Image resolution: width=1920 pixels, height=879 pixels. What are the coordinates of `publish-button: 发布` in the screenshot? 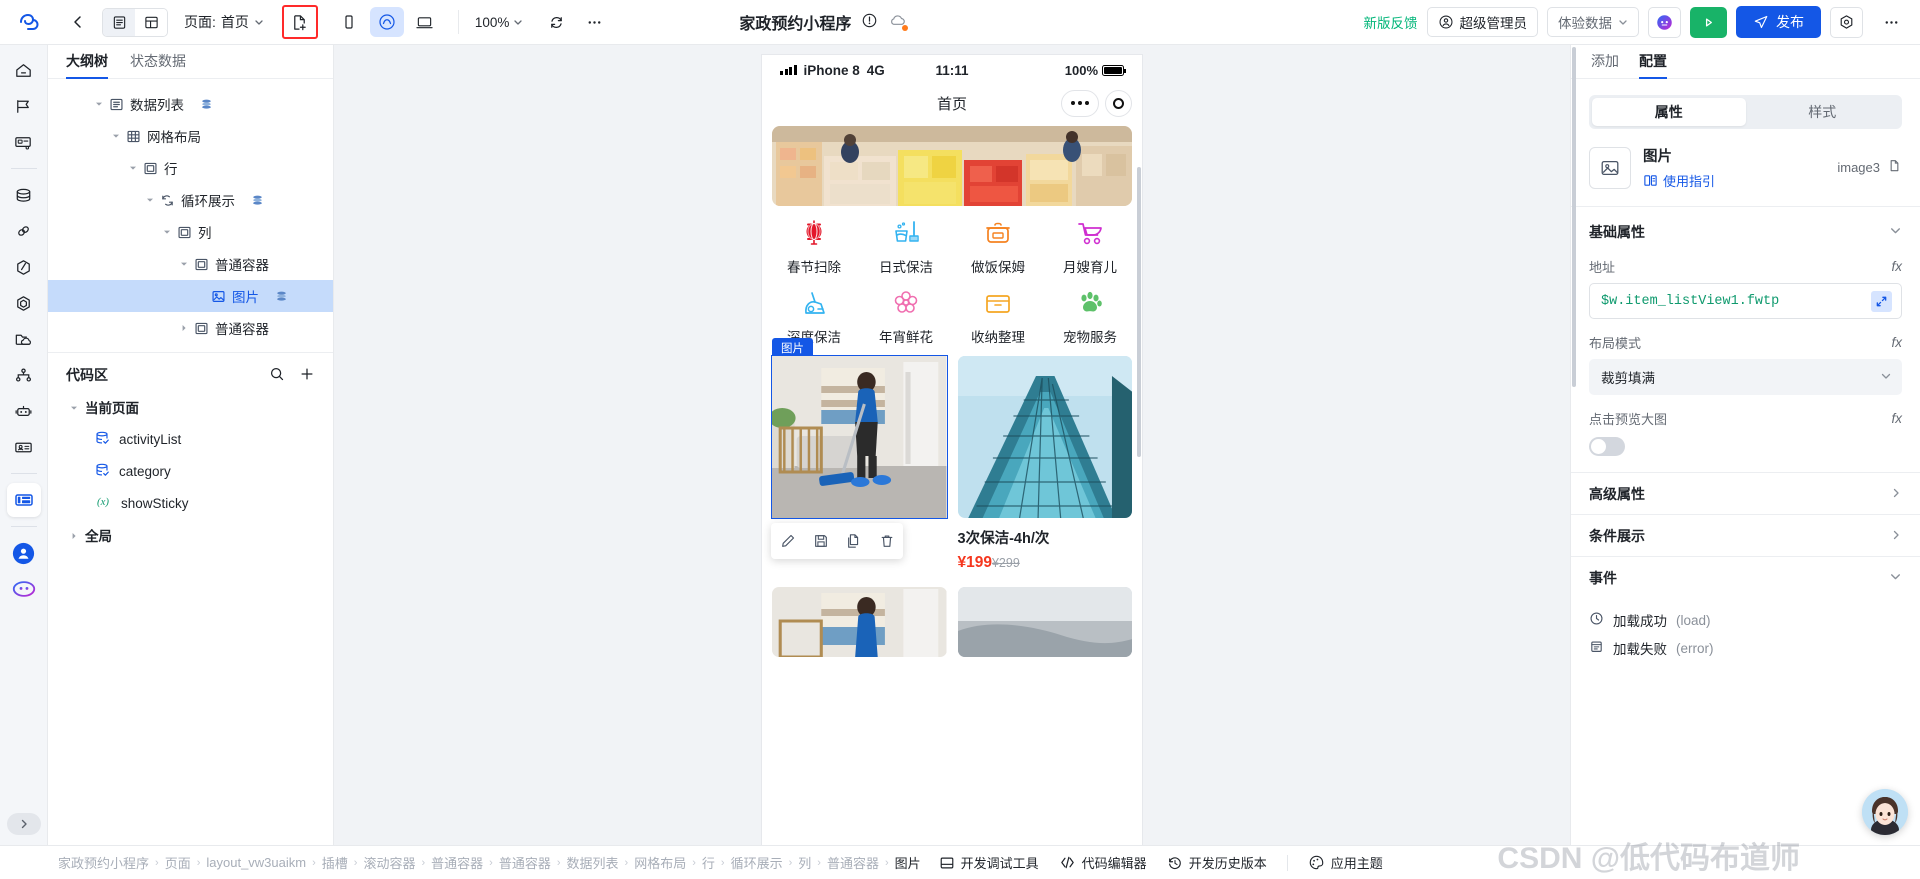 It's located at (1778, 22).